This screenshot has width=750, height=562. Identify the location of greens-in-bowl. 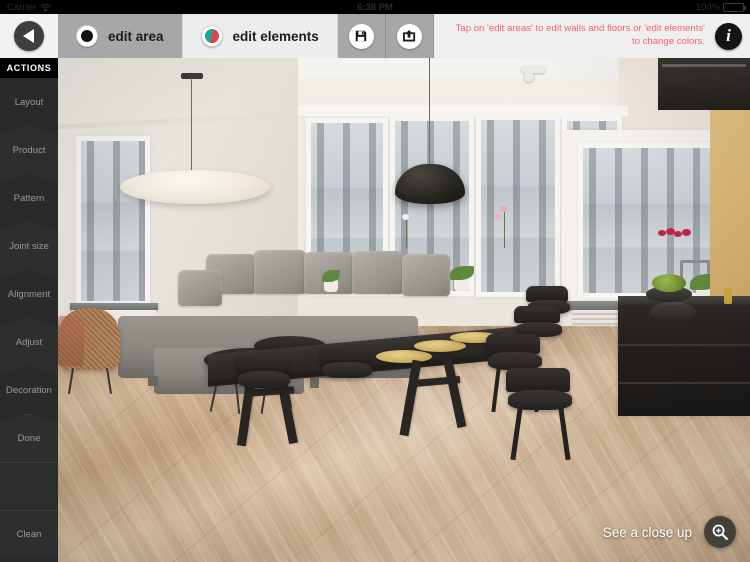
(669, 283).